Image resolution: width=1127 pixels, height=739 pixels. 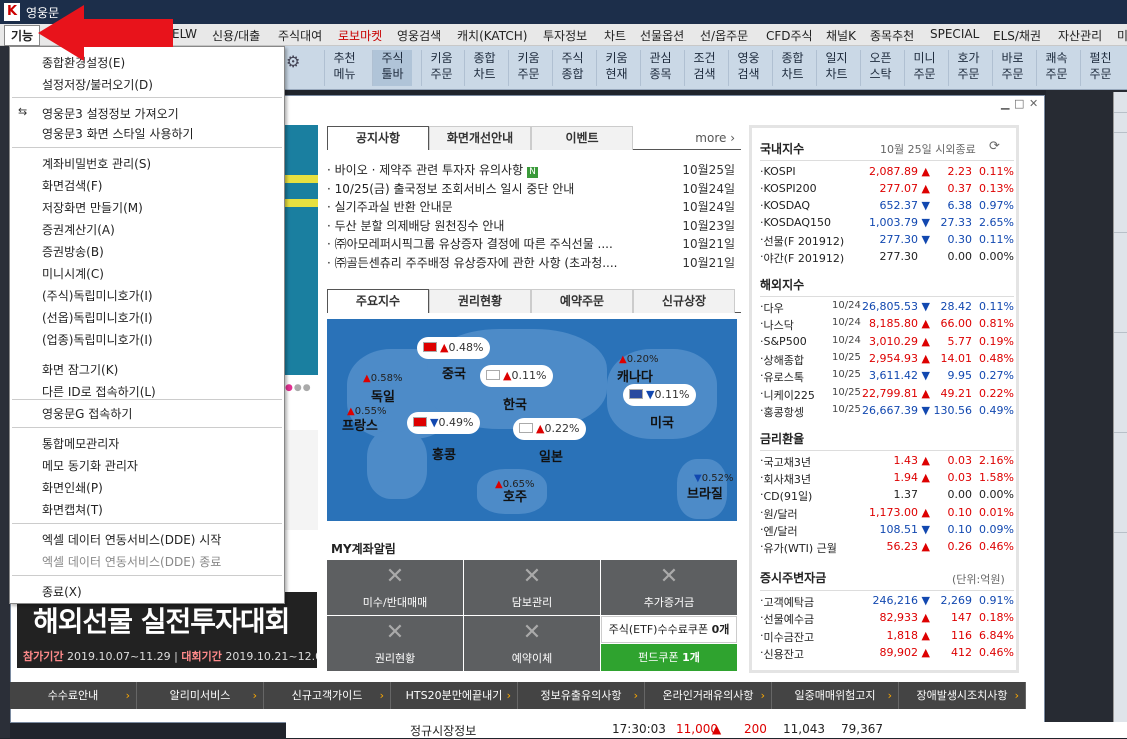 What do you see at coordinates (534, 207) in the screenshot?
I see `notice-row: · 실기주과실 반환 안내문 10월24일` at bounding box center [534, 207].